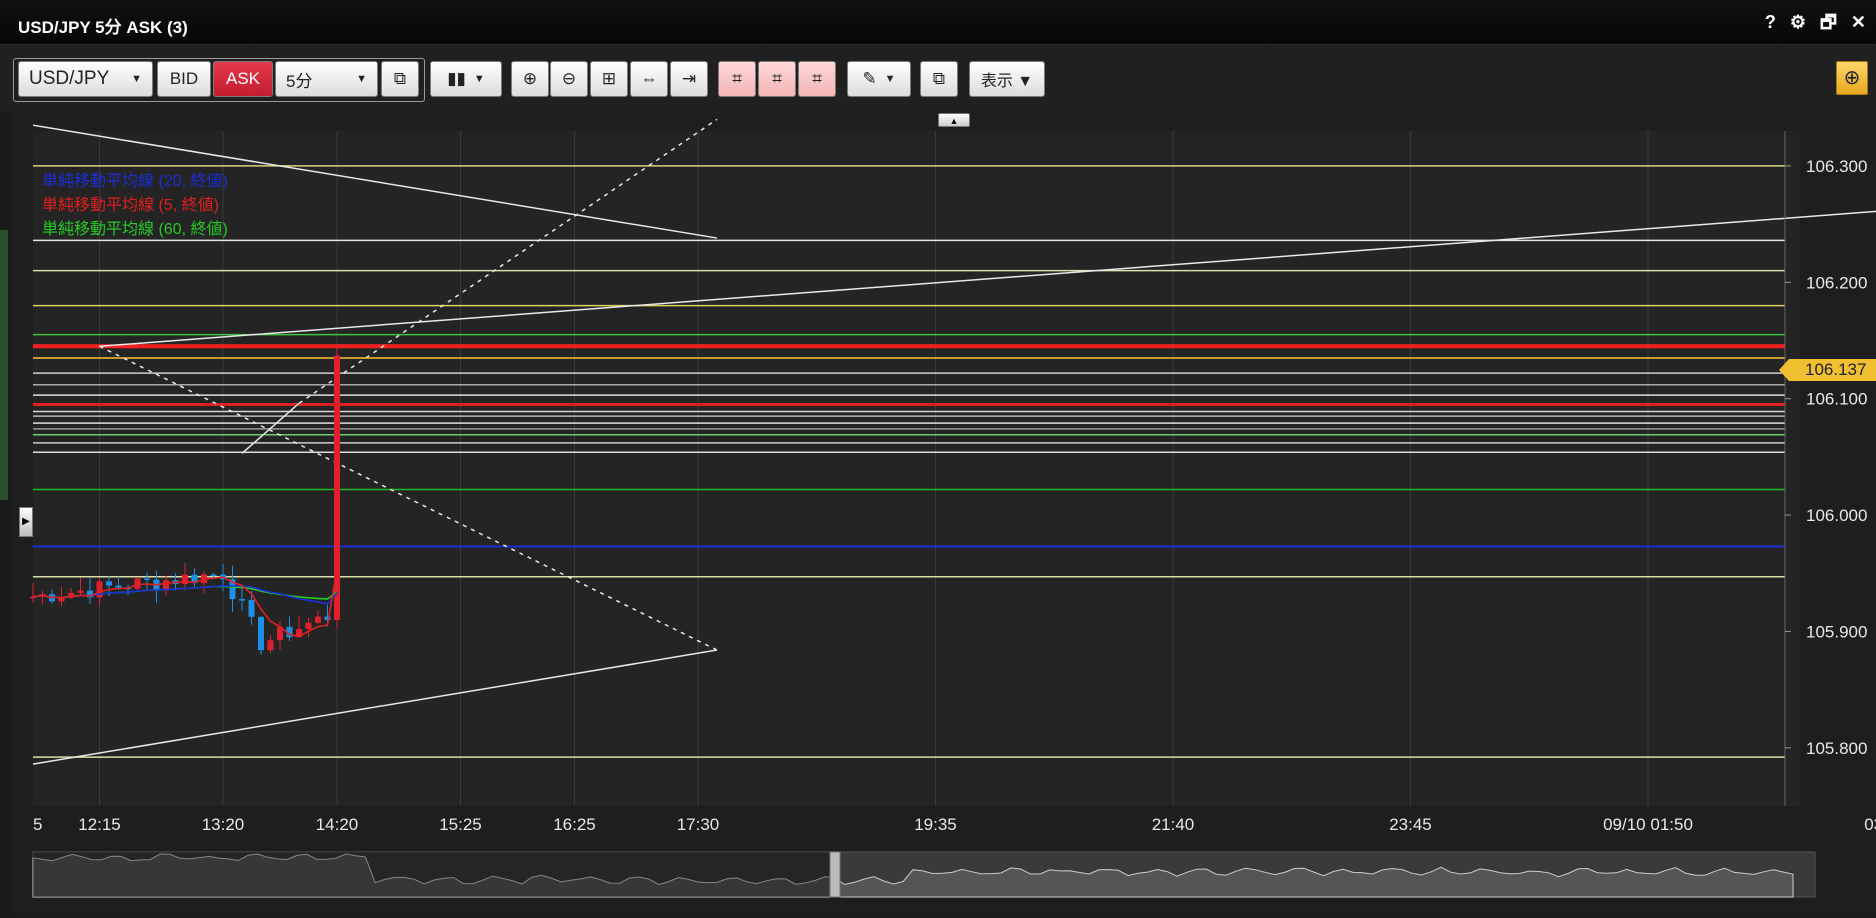 The image size is (1876, 918). I want to click on price-tick-label: 105.800, so click(1836, 748).